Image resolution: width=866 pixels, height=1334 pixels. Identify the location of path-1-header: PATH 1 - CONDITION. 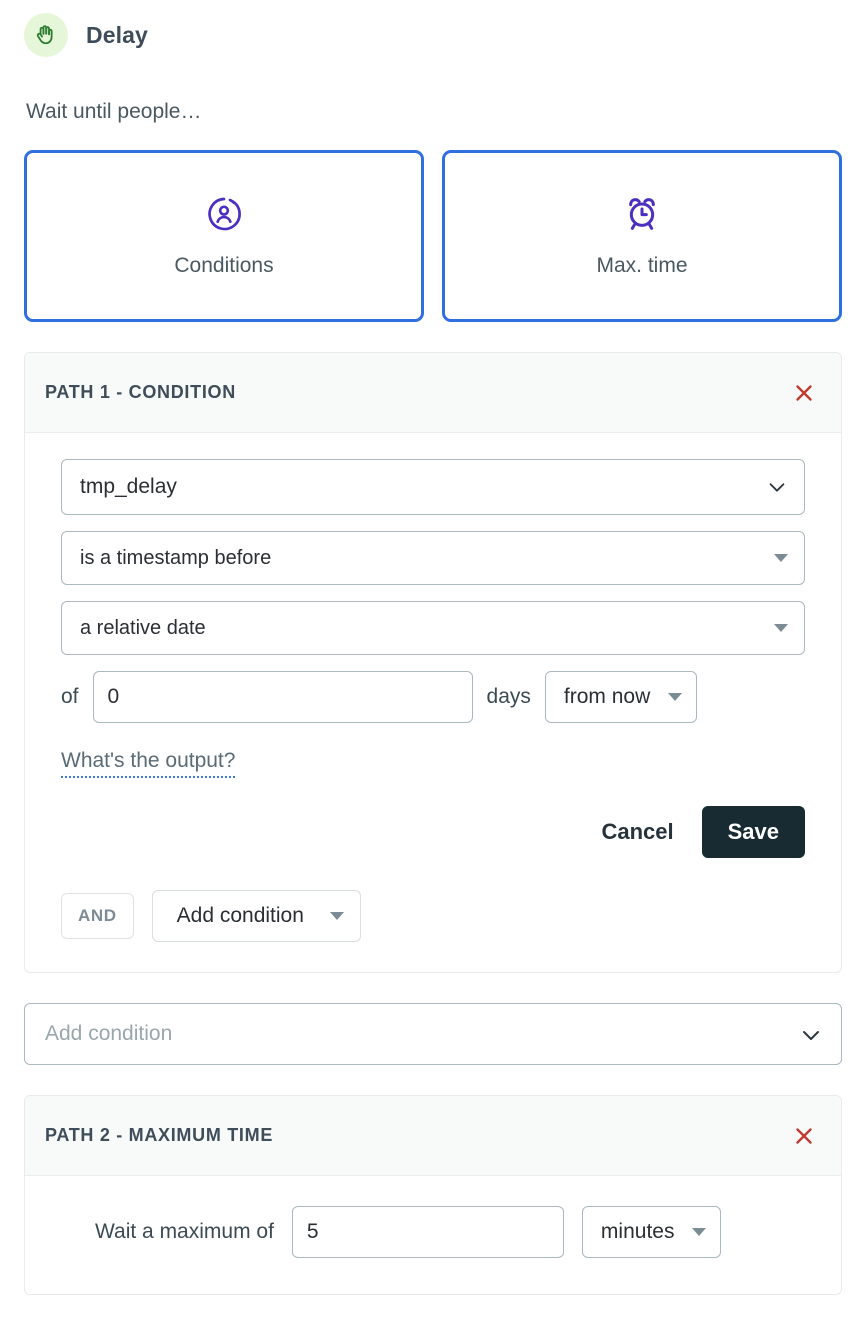
(433, 393).